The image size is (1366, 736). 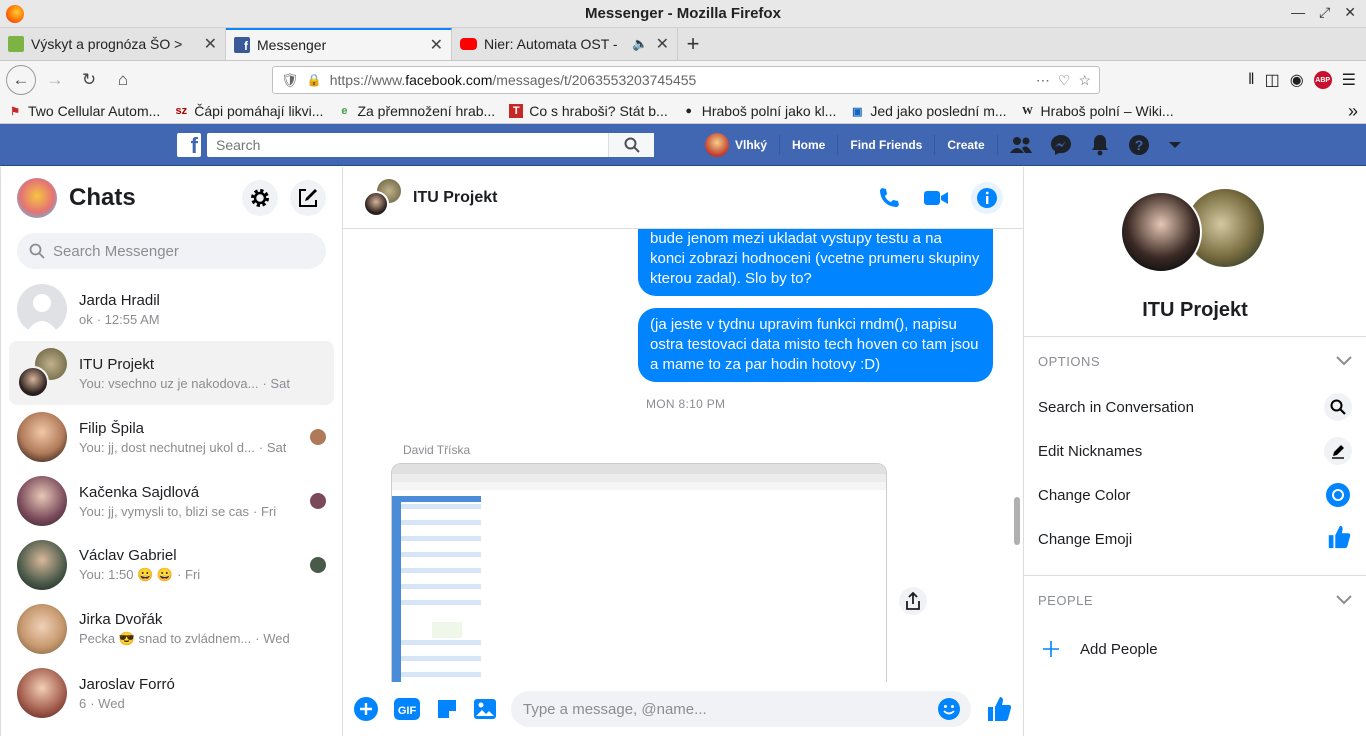 What do you see at coordinates (339, 44) in the screenshot?
I see `tab-messenger: f Messenger ✕` at bounding box center [339, 44].